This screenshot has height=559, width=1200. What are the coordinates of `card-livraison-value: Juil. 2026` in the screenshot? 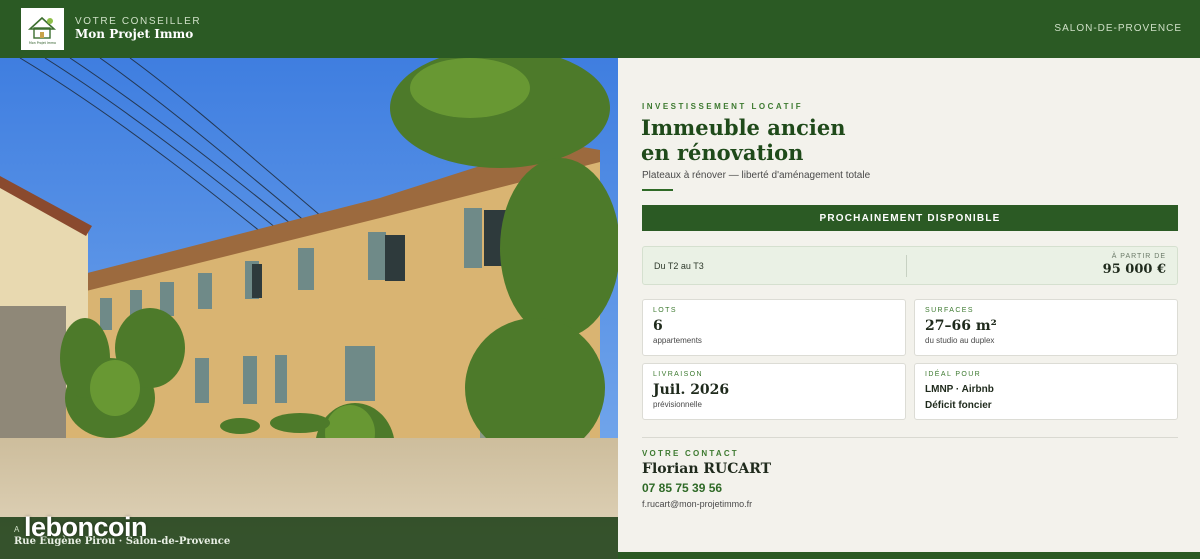 It's located at (691, 390).